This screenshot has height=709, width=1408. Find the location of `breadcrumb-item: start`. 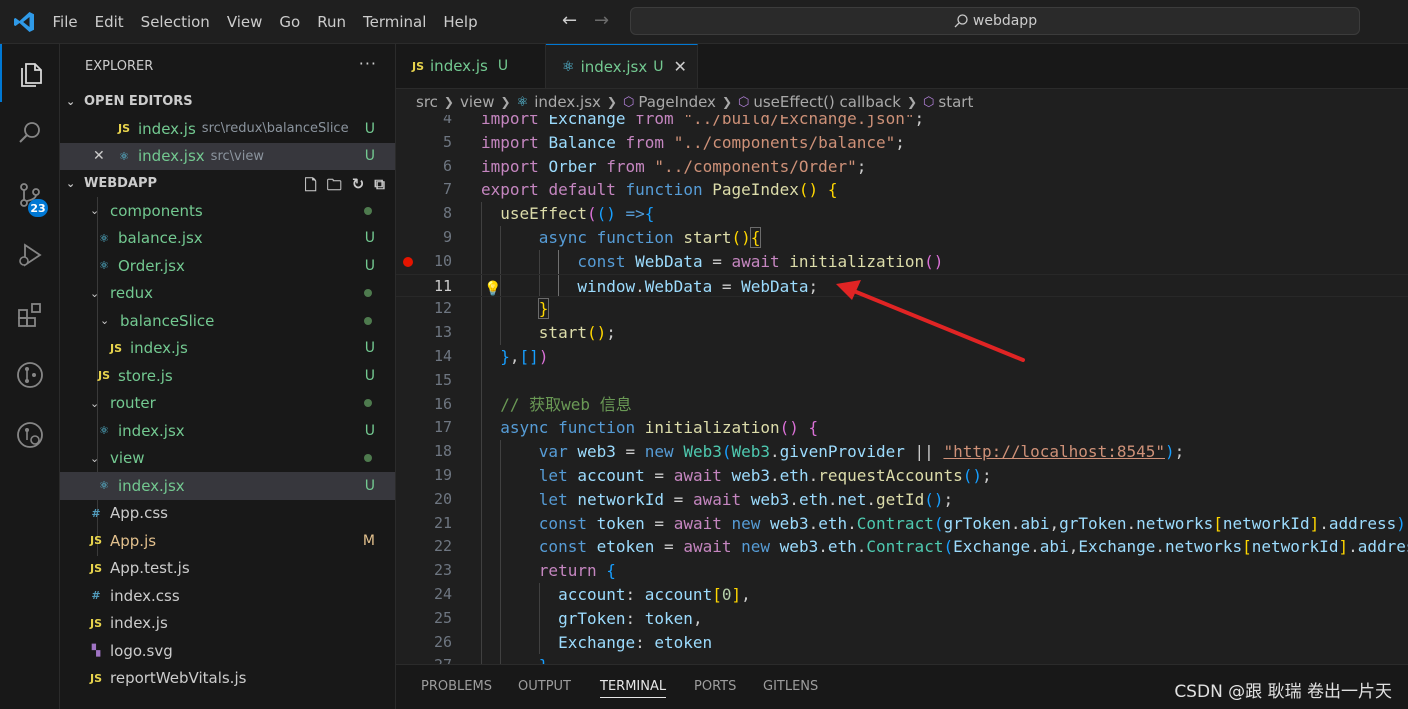

breadcrumb-item: start is located at coordinates (955, 102).